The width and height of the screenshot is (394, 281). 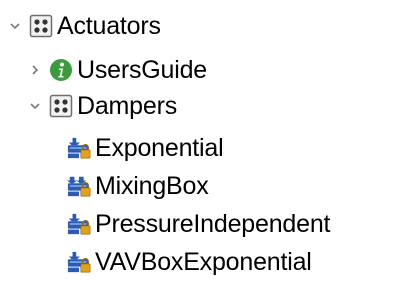 I want to click on tree-item-vavboxexponential: VAVBoxExponential, so click(x=189, y=262).